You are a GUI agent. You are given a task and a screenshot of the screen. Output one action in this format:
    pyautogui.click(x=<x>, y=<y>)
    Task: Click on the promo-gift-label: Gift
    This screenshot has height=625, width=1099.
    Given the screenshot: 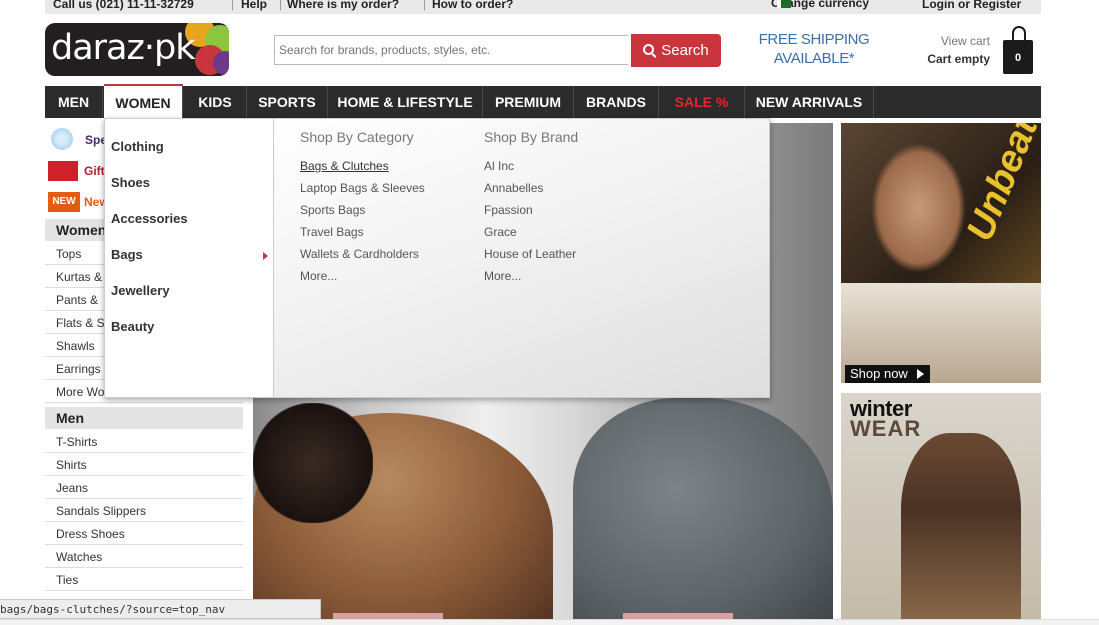 What is the action you would take?
    pyautogui.click(x=94, y=171)
    